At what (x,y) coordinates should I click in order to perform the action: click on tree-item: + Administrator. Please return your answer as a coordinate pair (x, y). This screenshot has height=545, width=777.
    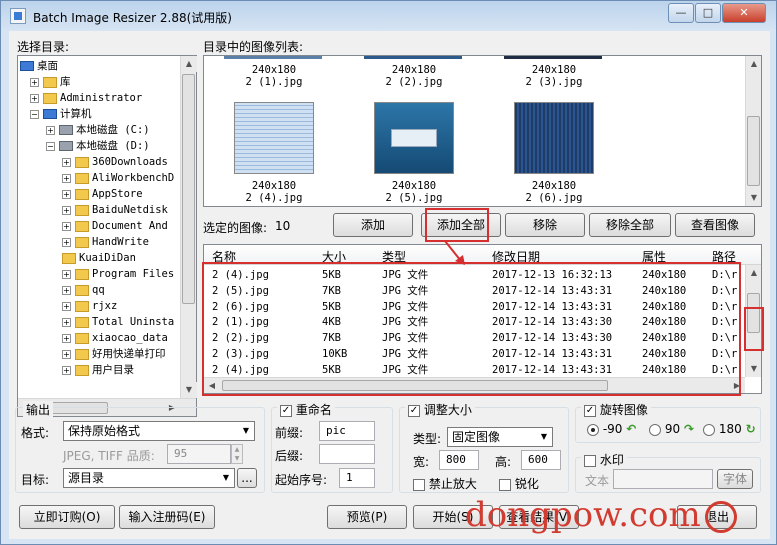
    Looking at the image, I should click on (86, 98).